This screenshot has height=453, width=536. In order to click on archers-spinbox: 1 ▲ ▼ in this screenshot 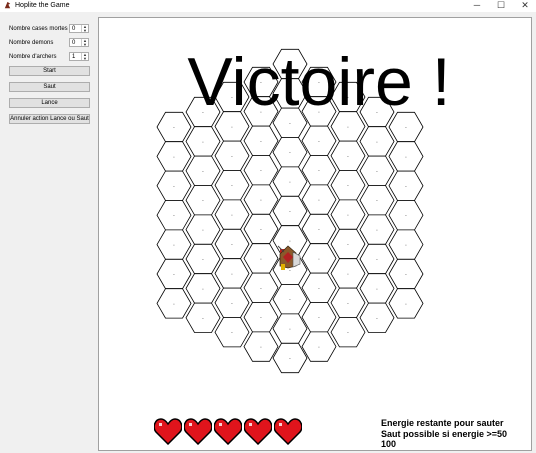, I will do `click(79, 56)`.